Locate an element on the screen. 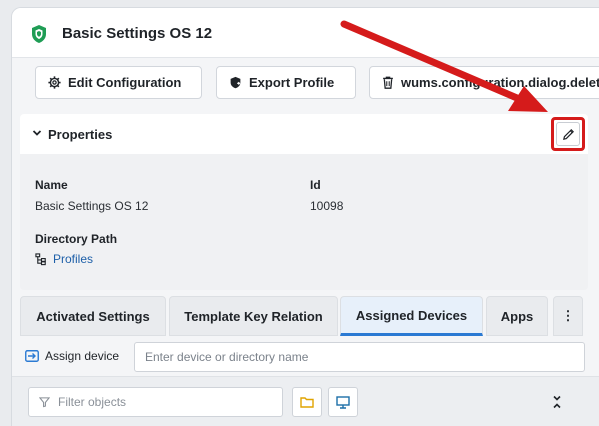  tab-apps: Apps is located at coordinates (517, 316).